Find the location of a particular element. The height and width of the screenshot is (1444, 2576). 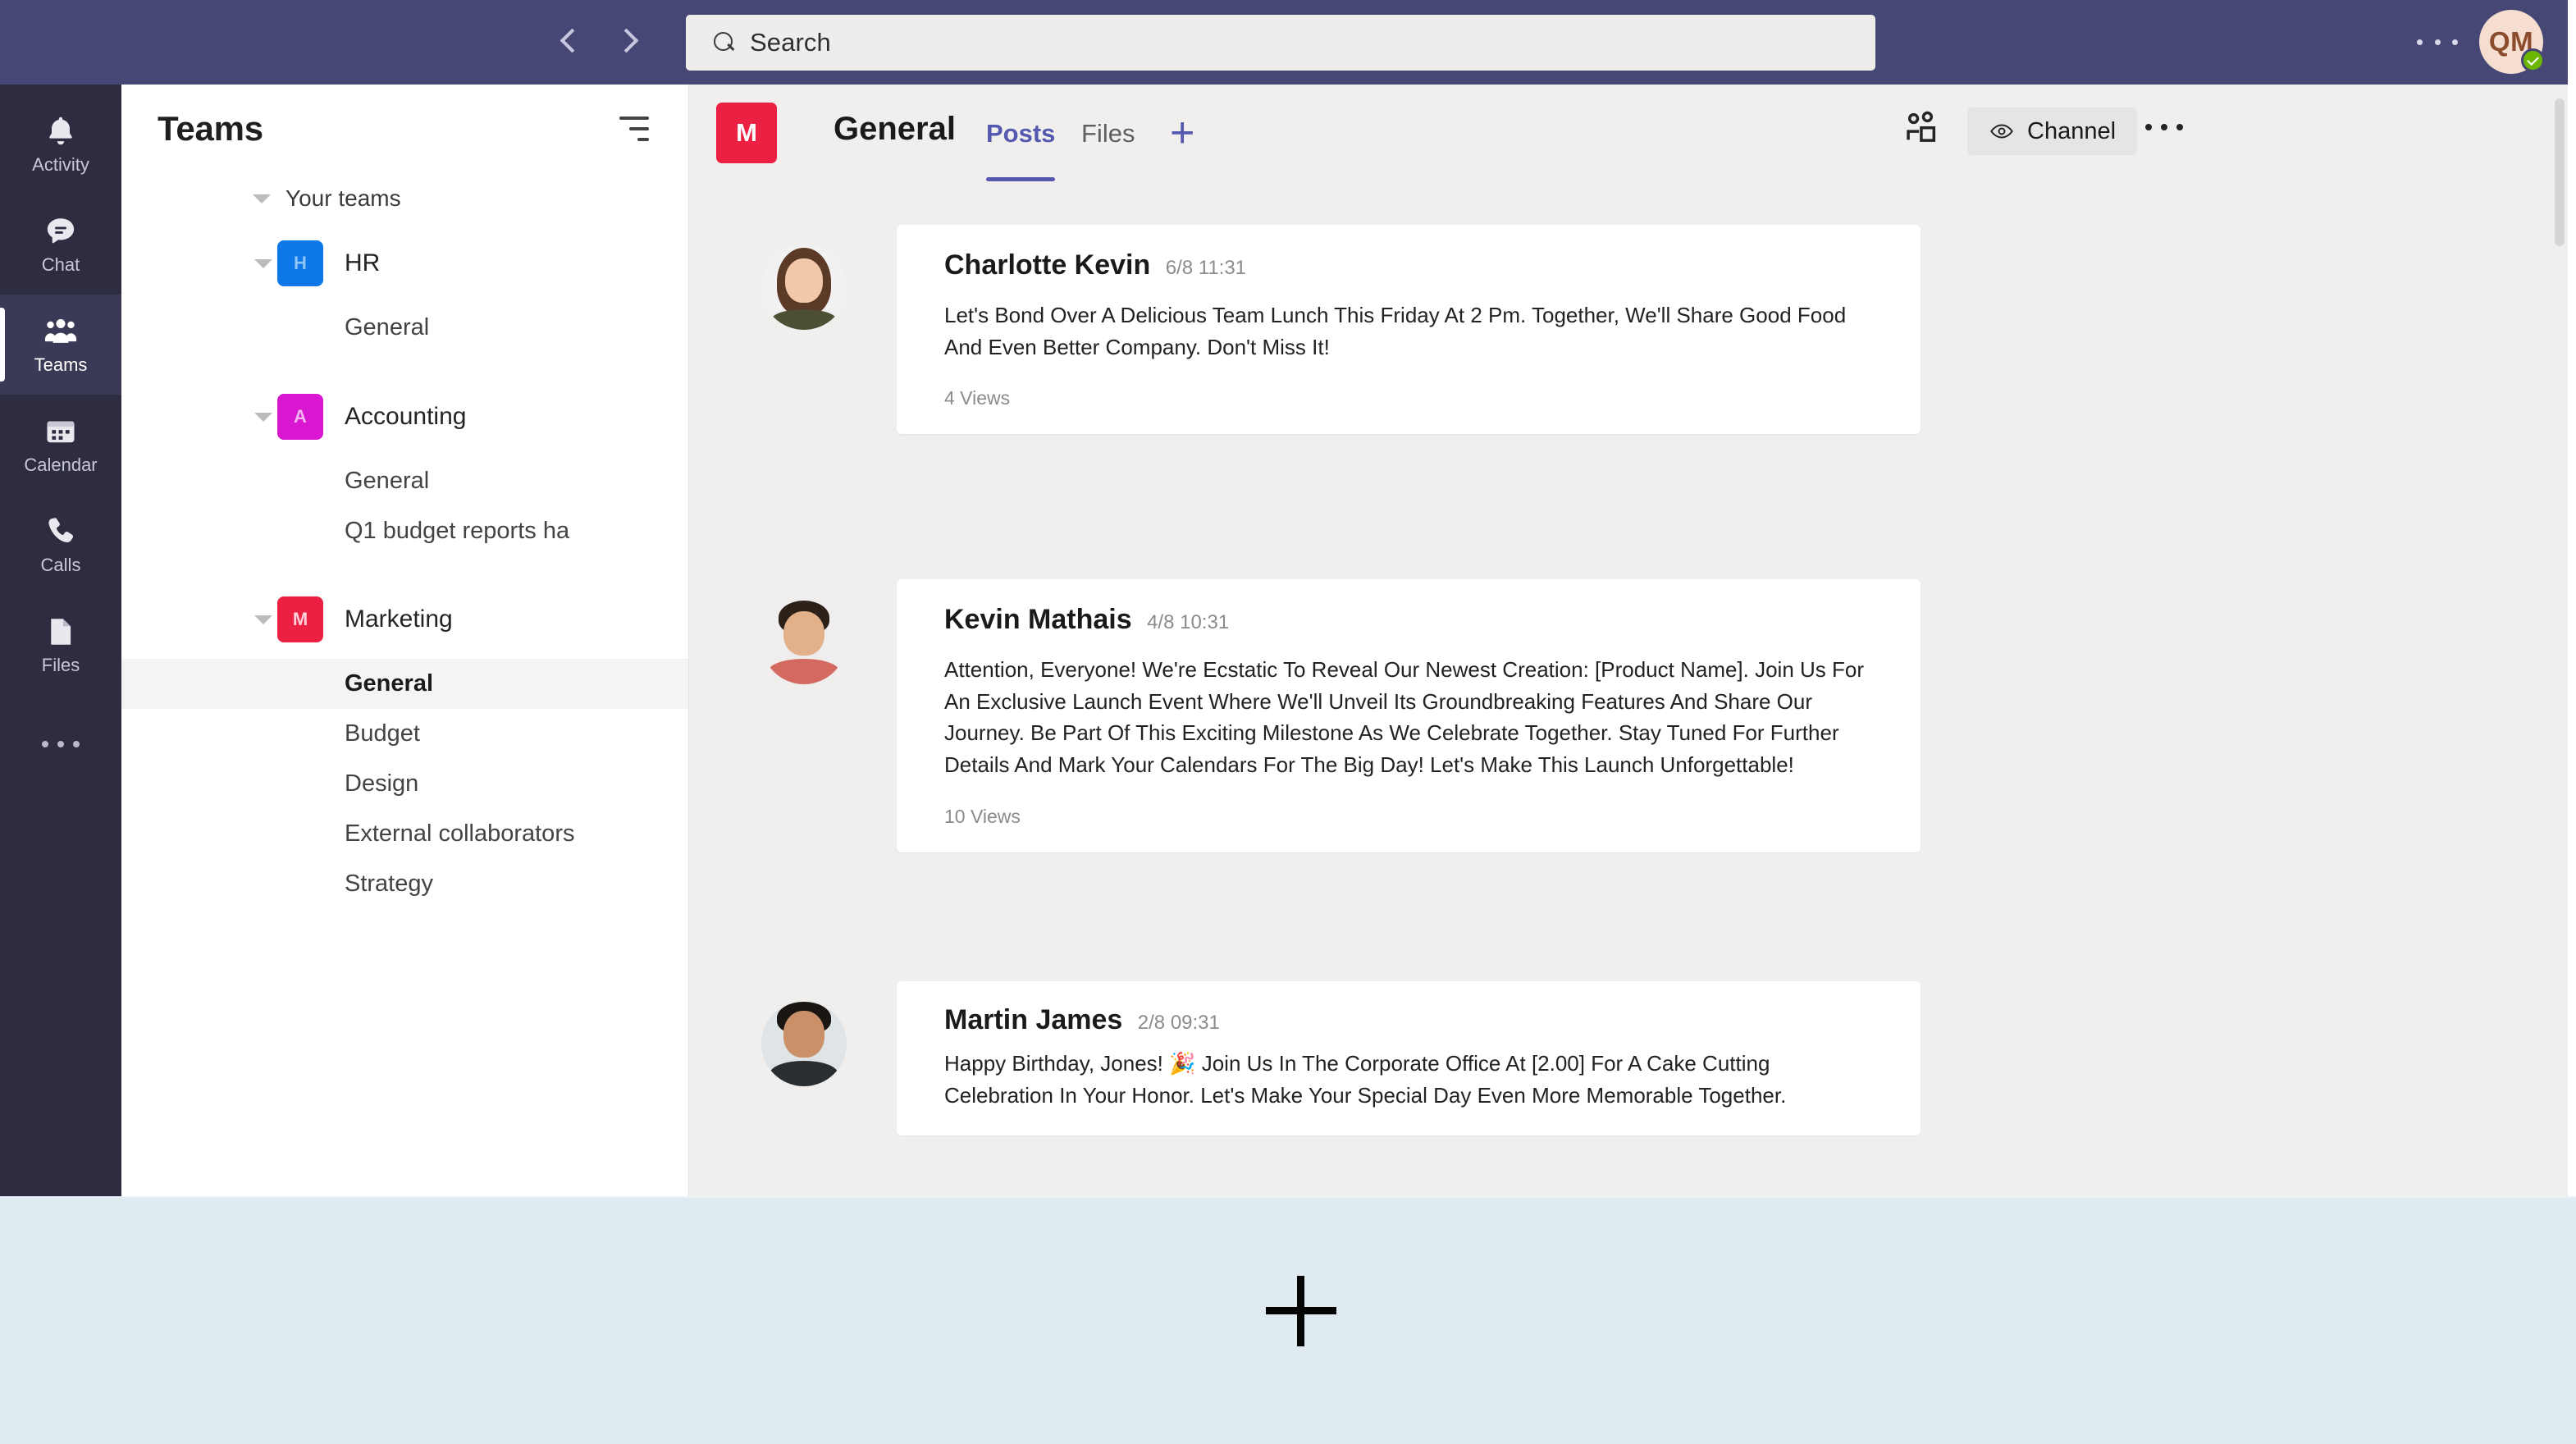

channel-title: General is located at coordinates (895, 129).